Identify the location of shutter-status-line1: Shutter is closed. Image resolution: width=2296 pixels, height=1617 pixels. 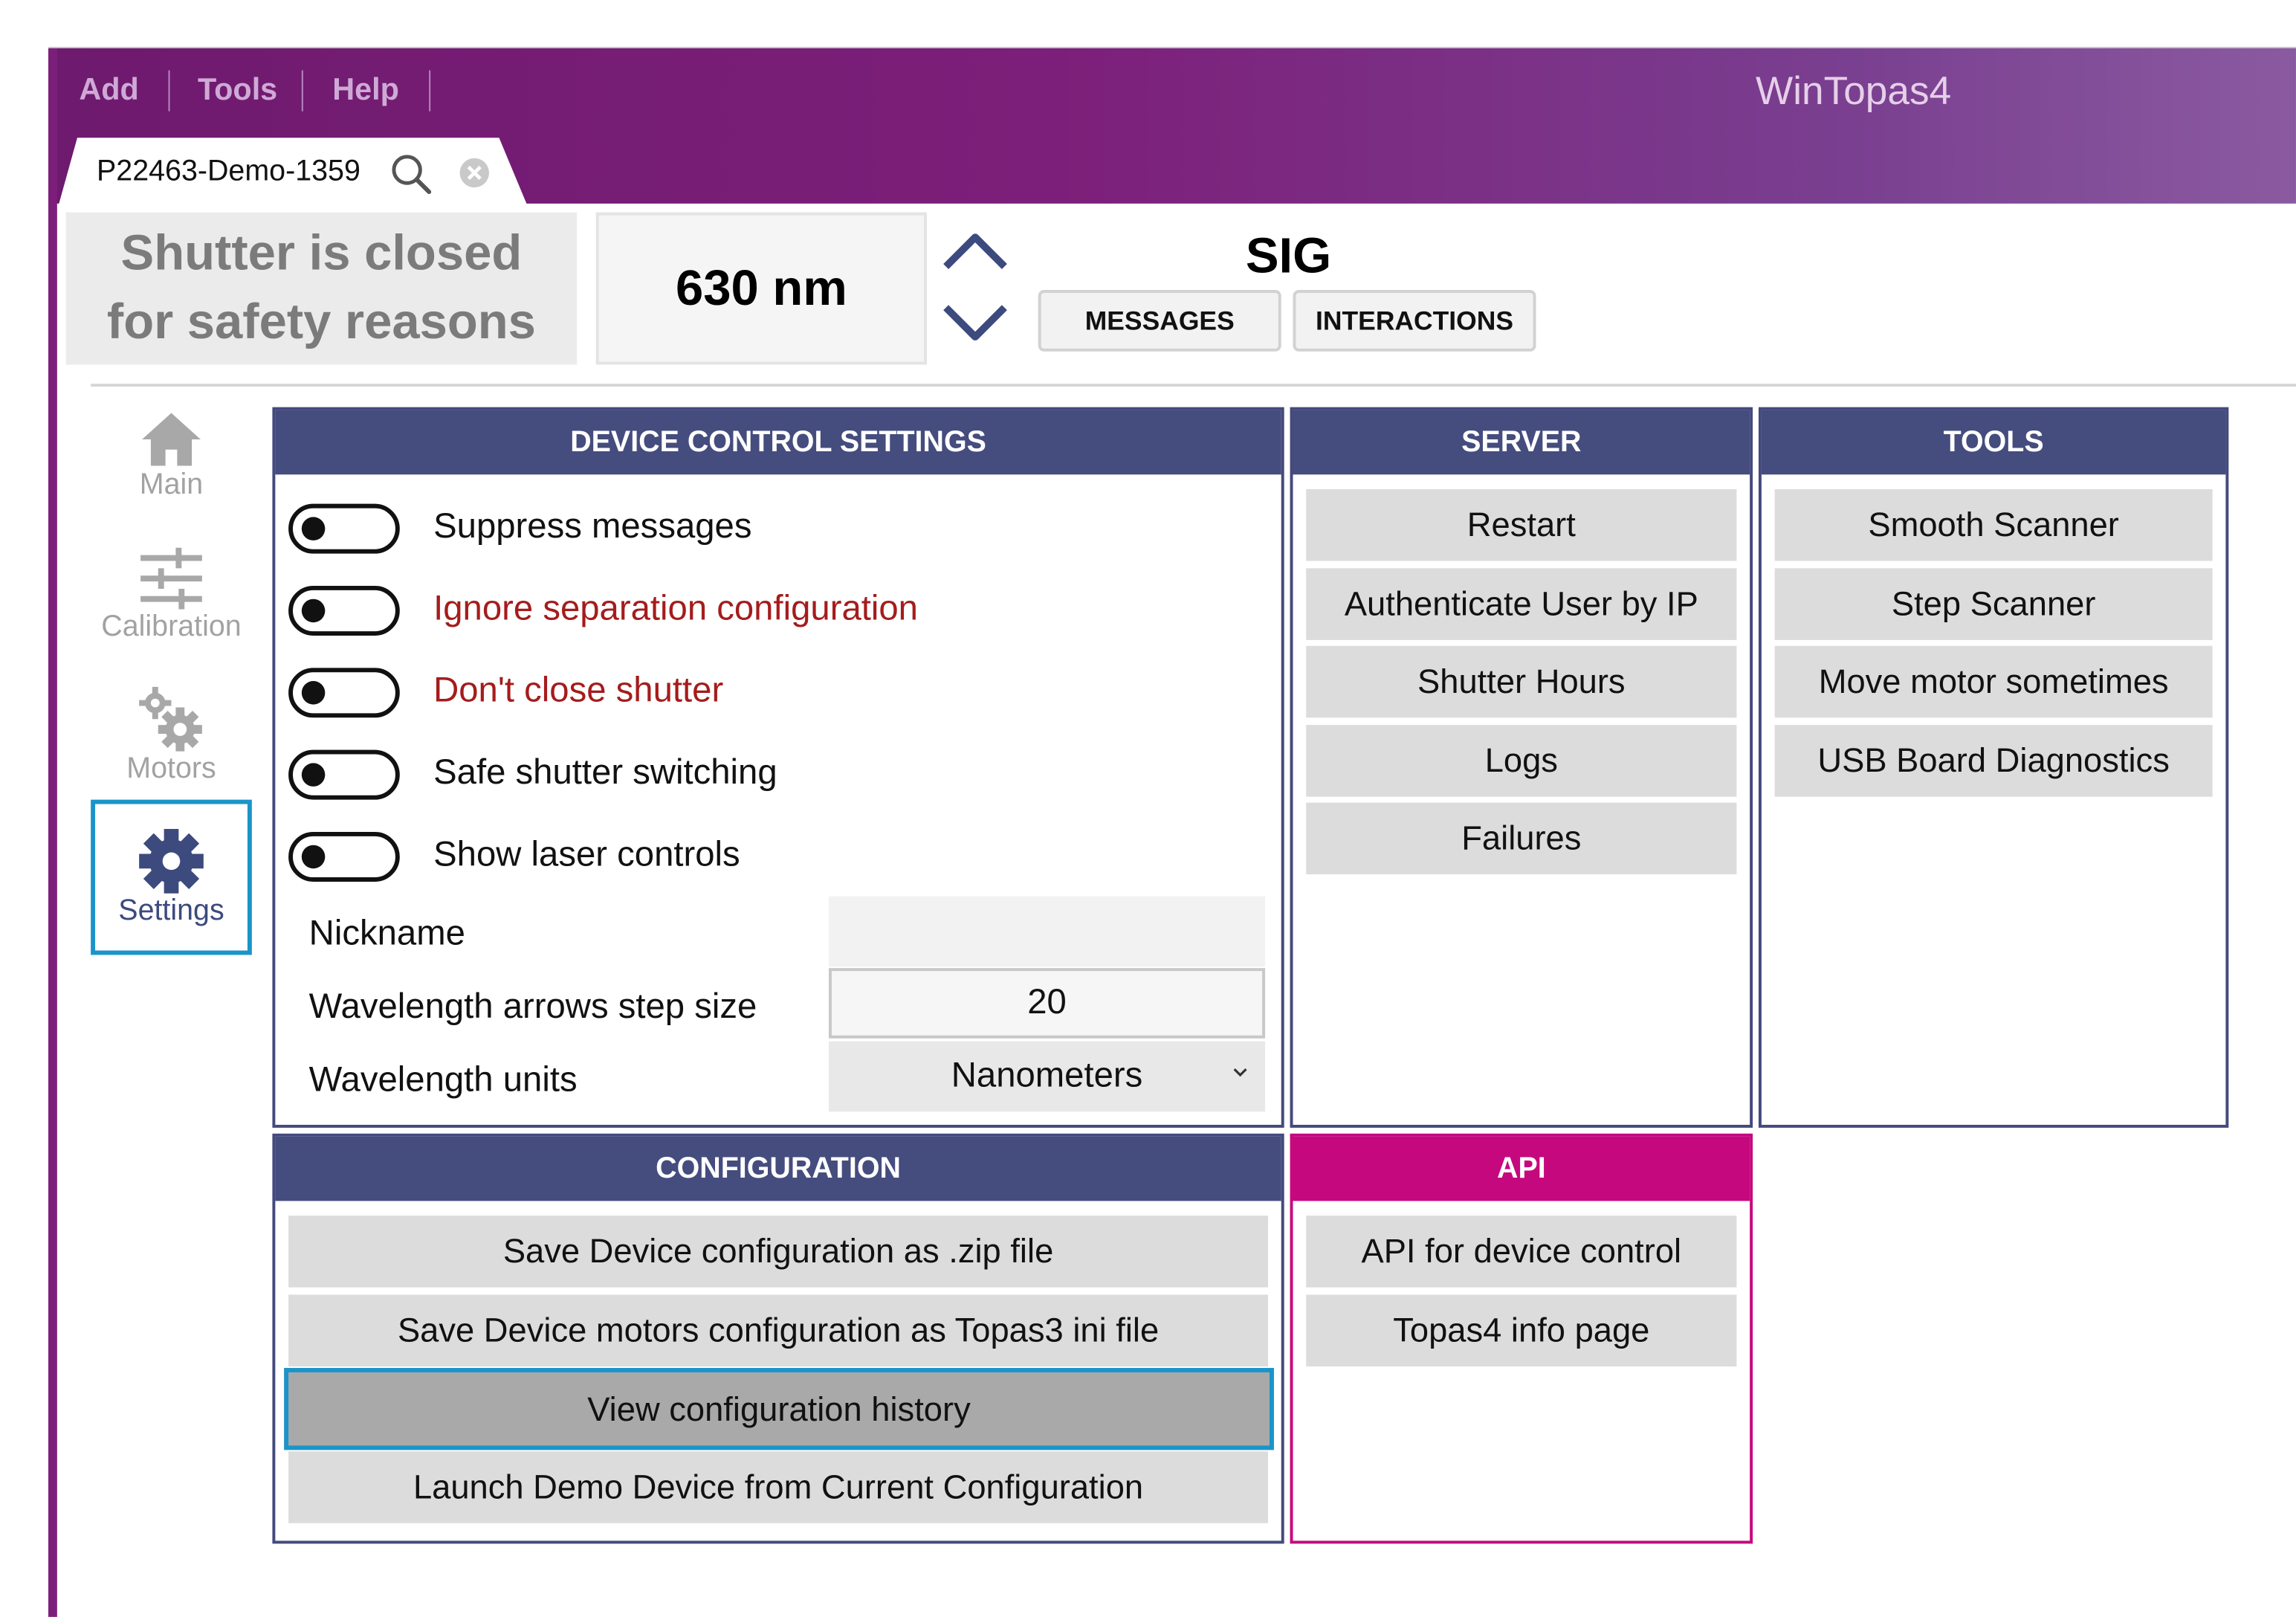
(321, 253).